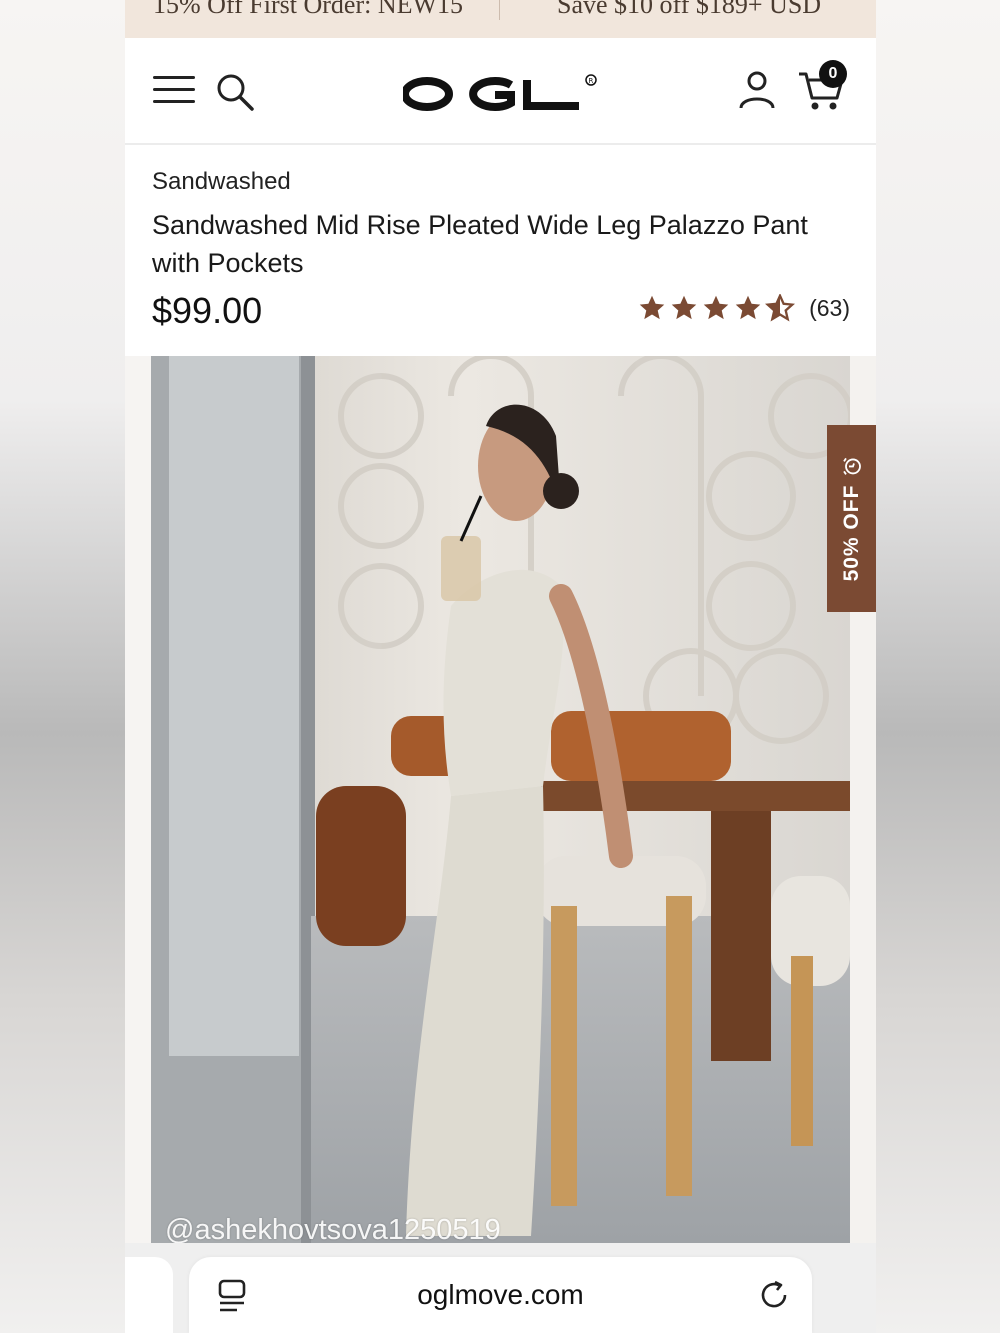  I want to click on site-header: R 0, so click(500, 91).